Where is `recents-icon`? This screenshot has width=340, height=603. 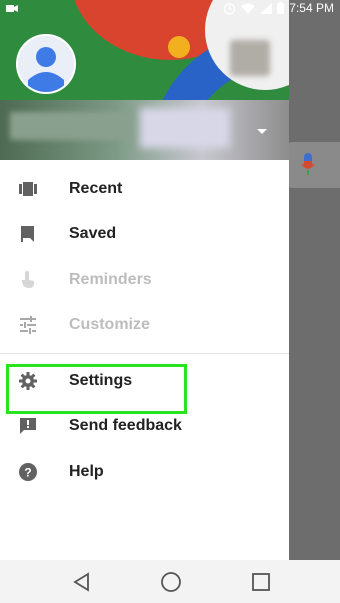 recents-icon is located at coordinates (261, 582).